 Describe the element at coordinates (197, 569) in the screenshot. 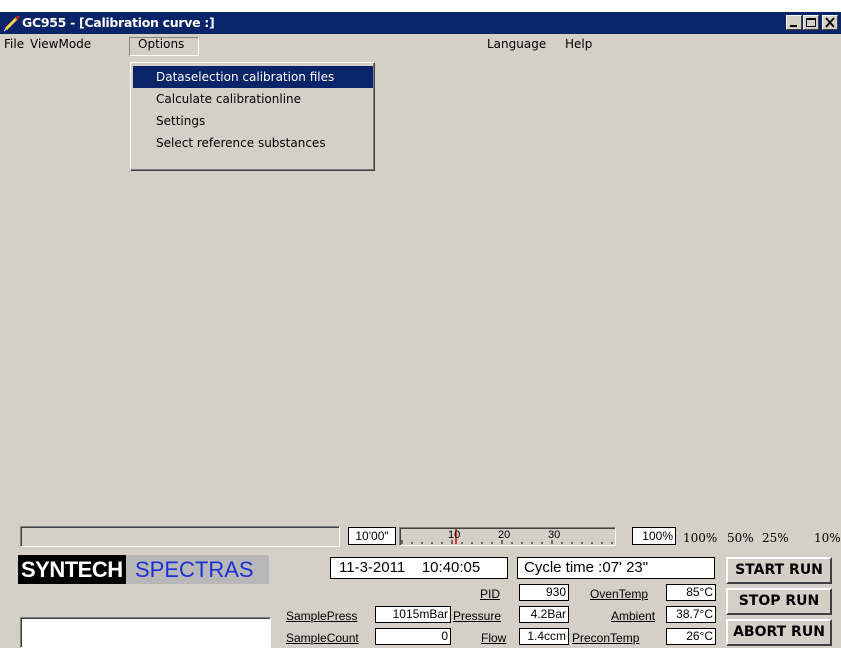

I see `spectras-logo: SPECTRAS` at that location.